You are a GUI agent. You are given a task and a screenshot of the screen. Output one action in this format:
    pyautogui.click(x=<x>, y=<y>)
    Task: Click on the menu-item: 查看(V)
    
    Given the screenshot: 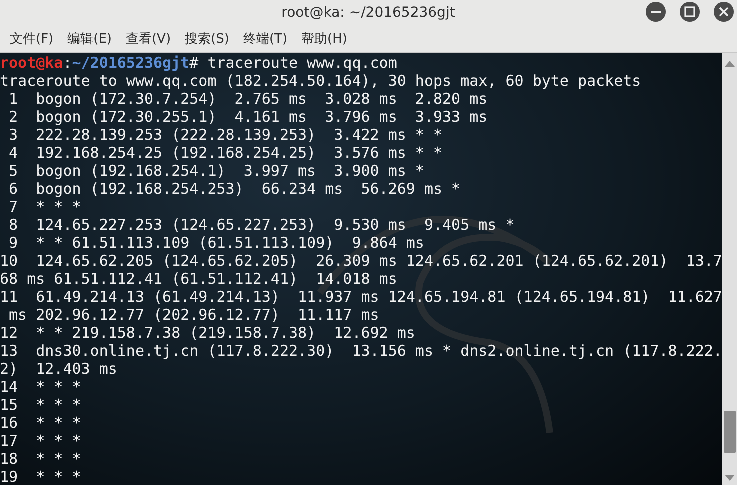 What is the action you would take?
    pyautogui.click(x=150, y=39)
    